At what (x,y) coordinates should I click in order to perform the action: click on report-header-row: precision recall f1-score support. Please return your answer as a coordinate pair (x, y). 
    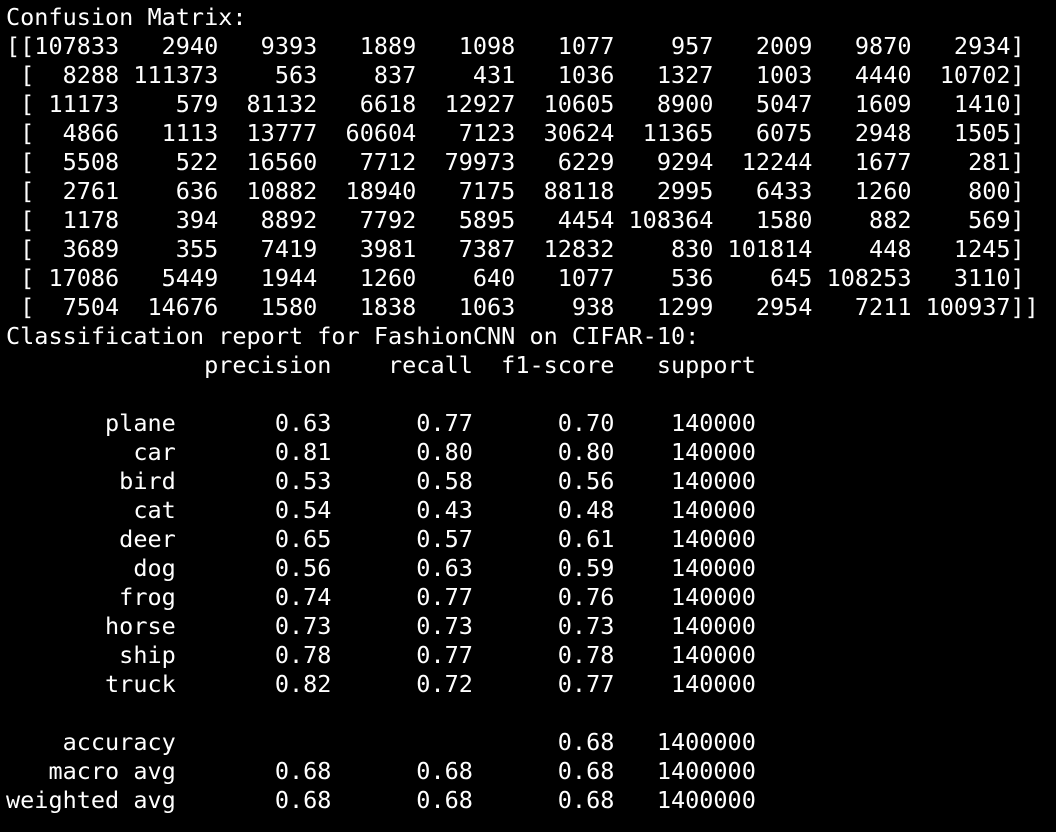
    Looking at the image, I should click on (381, 365).